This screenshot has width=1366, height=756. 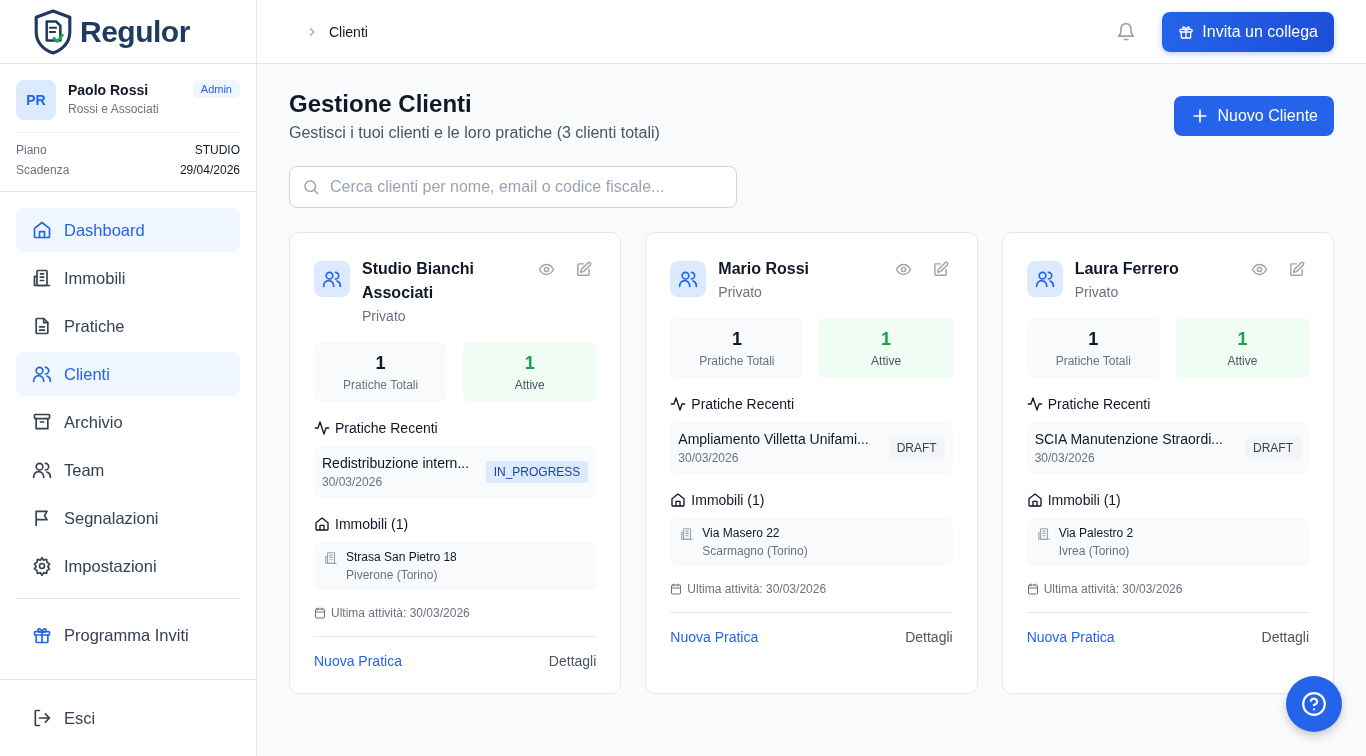 I want to click on plan-value: STUDIO, so click(x=217, y=150).